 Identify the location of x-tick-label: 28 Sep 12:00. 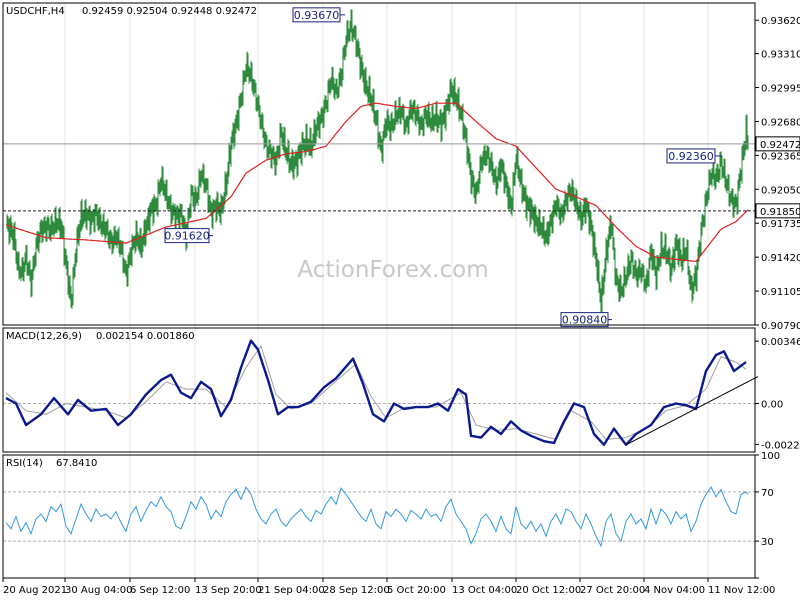
(356, 590).